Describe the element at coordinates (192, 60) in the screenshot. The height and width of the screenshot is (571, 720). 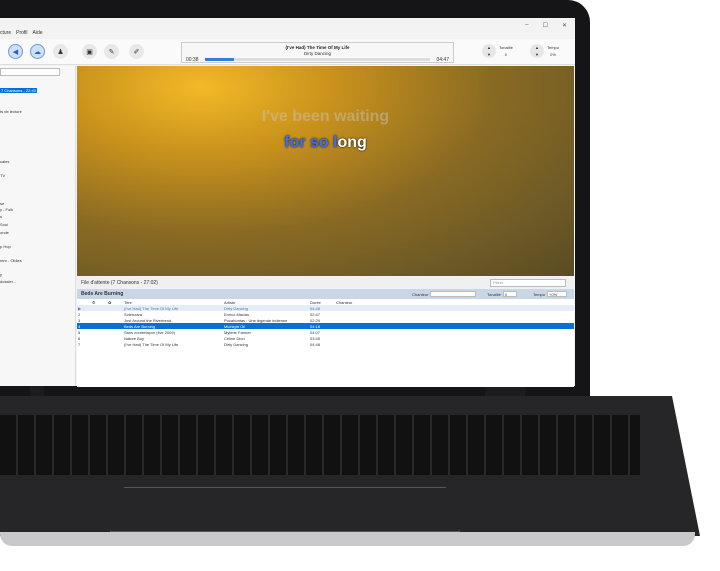
I see `current-time: 00:38` at that location.